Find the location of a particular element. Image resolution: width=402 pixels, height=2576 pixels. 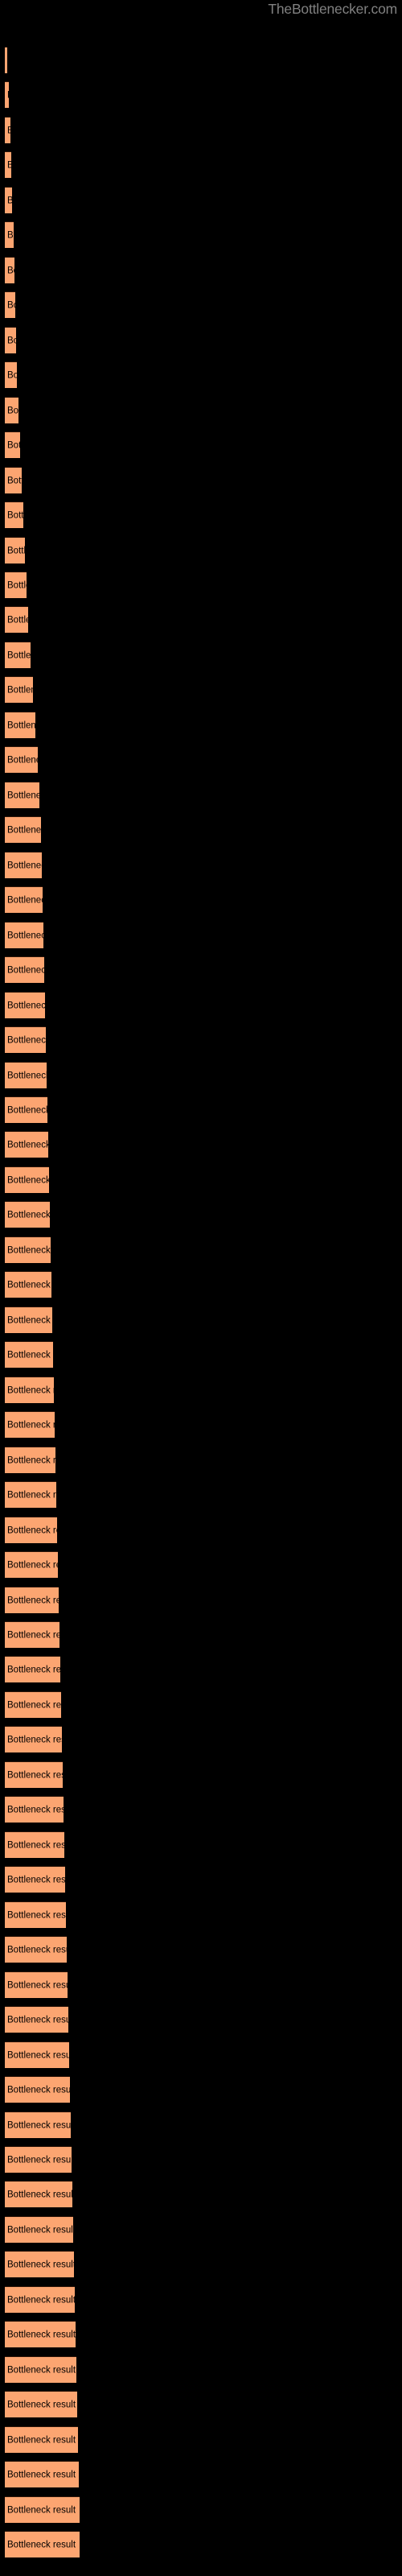

bar-45: Bottleneck result is located at coordinates (32, 1634).